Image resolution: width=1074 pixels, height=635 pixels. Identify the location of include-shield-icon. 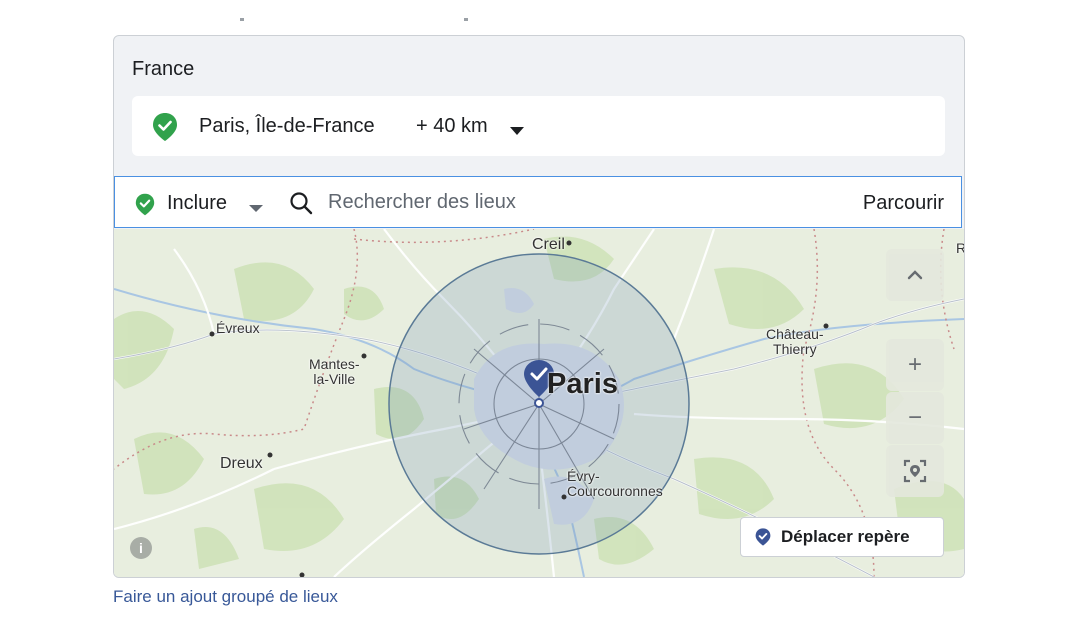
(145, 207).